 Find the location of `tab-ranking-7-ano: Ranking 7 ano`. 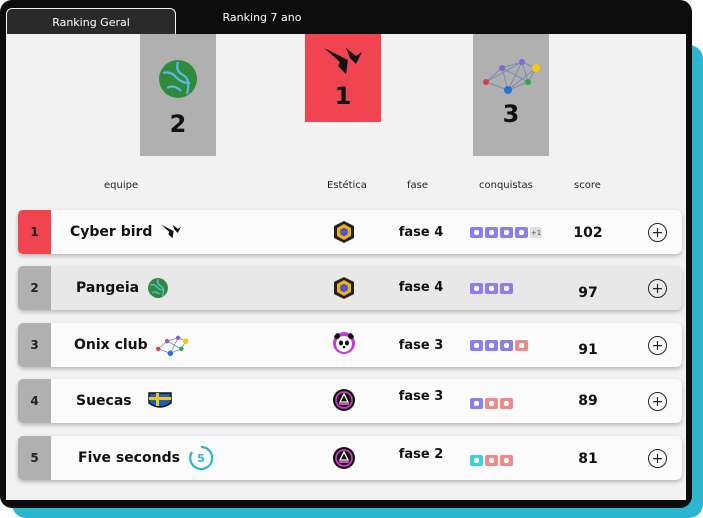

tab-ranking-7-ano: Ranking 7 ano is located at coordinates (262, 17).